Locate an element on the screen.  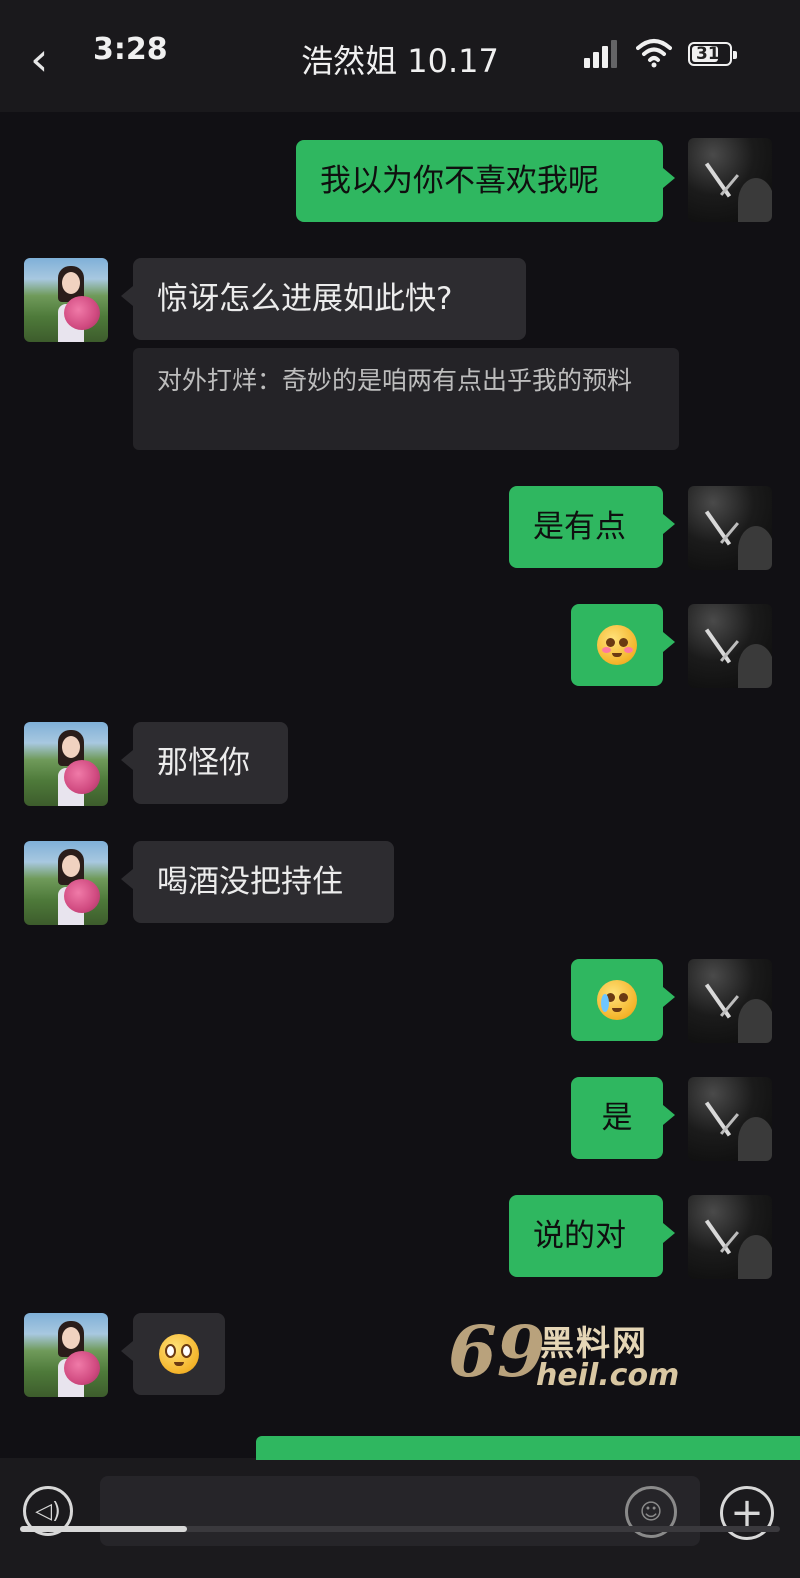
watermark-domain: heil.com is located at coordinates (608, 1375).